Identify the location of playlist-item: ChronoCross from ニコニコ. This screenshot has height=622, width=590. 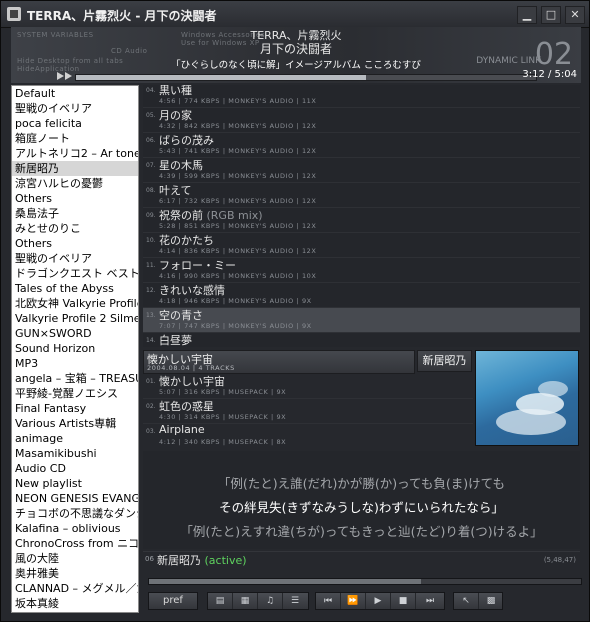
(75, 543).